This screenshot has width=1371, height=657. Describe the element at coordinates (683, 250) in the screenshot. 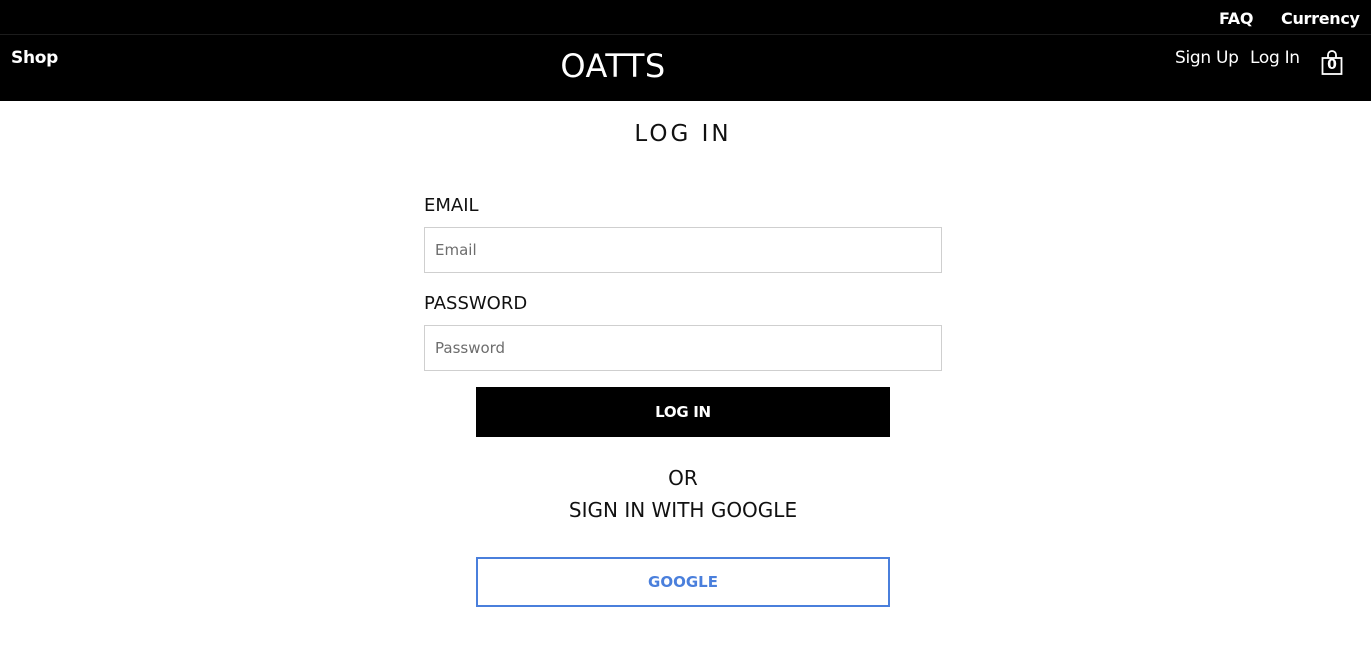

I see `email-input` at that location.